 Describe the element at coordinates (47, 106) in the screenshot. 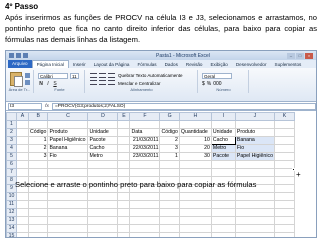

I see `fx-icon: fx` at that location.